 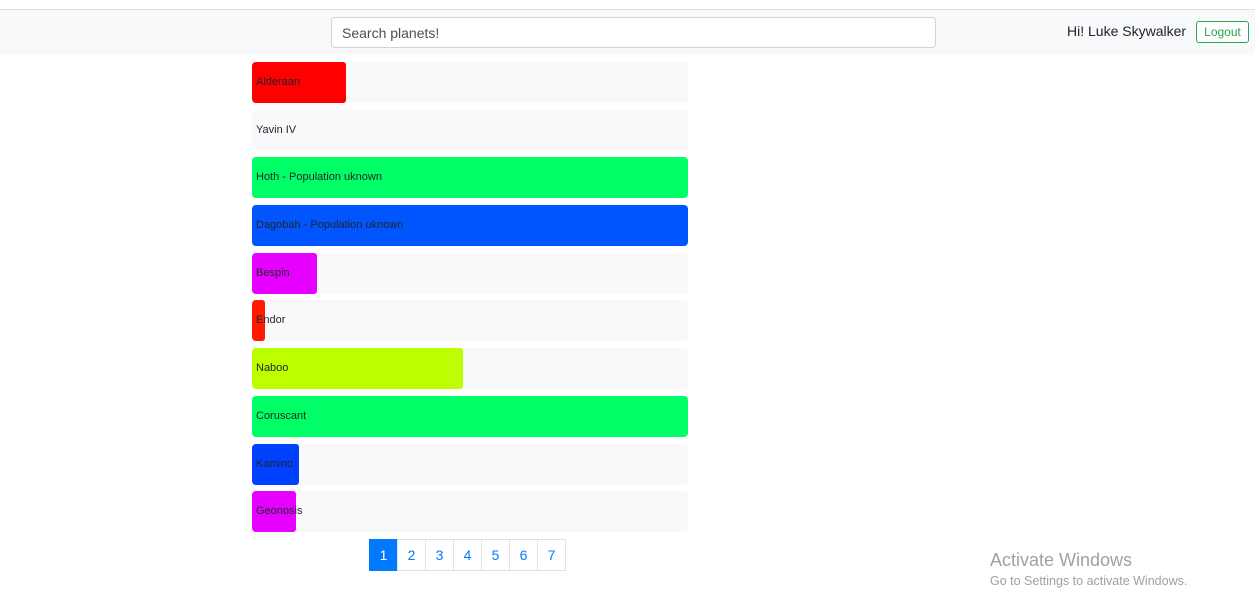 I want to click on planet-label: Endor, so click(x=271, y=320).